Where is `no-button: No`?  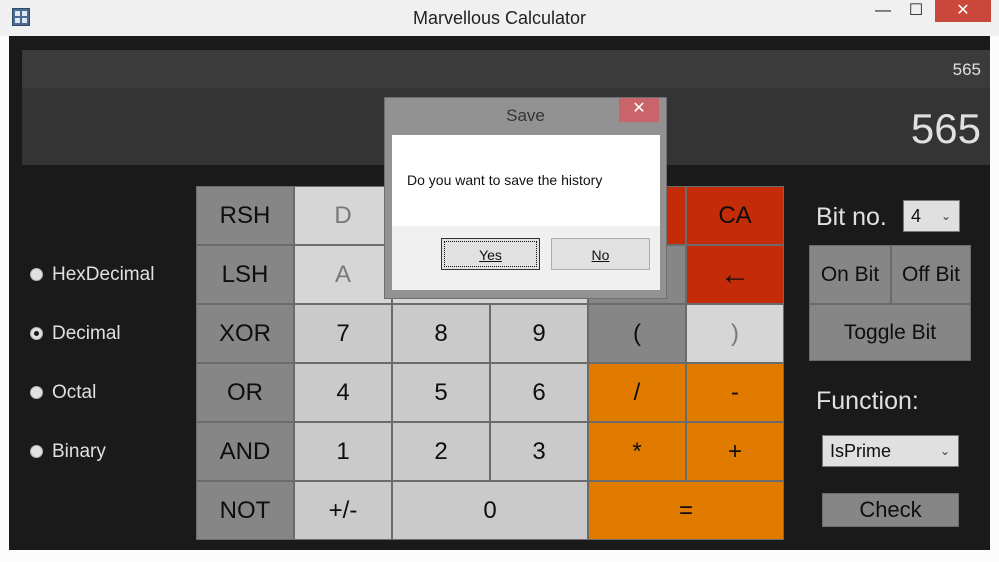 no-button: No is located at coordinates (600, 254).